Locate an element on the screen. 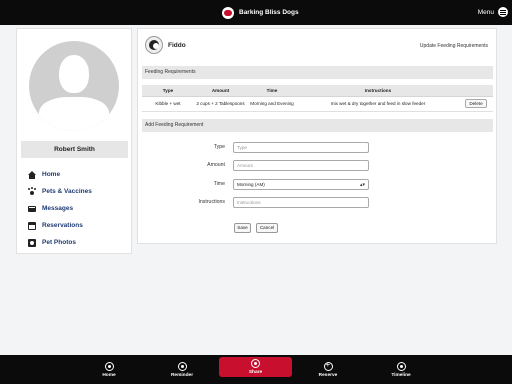  sidebar-item-messages: Messages is located at coordinates (60, 208).